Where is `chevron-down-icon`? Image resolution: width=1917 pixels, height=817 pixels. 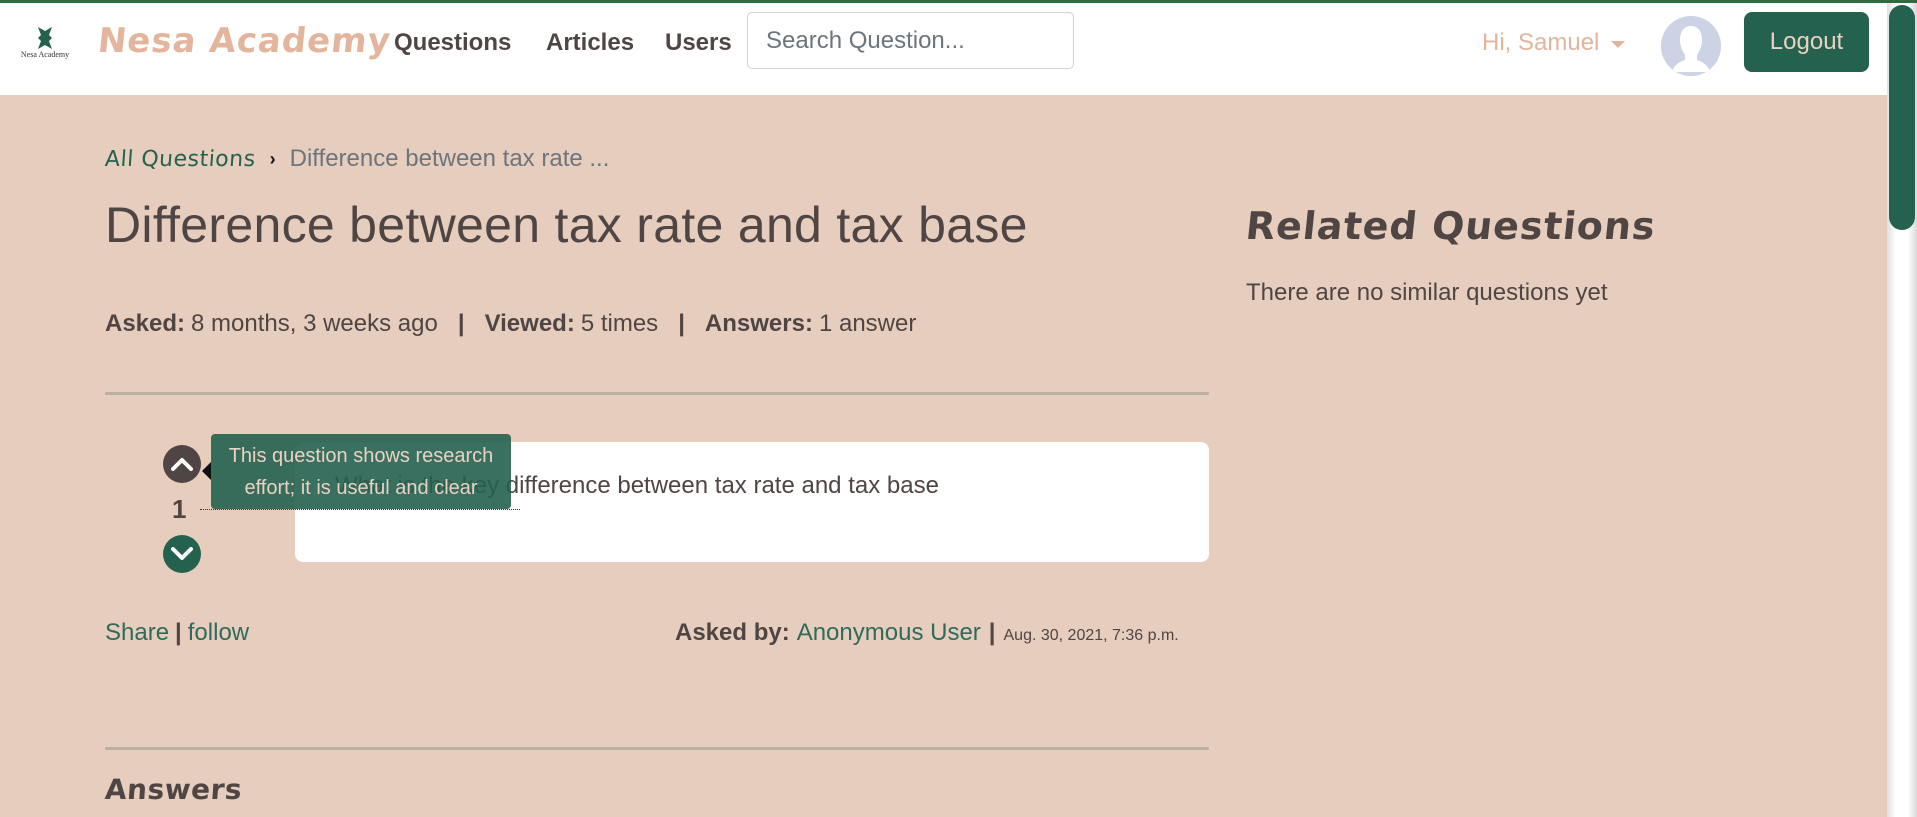 chevron-down-icon is located at coordinates (182, 553).